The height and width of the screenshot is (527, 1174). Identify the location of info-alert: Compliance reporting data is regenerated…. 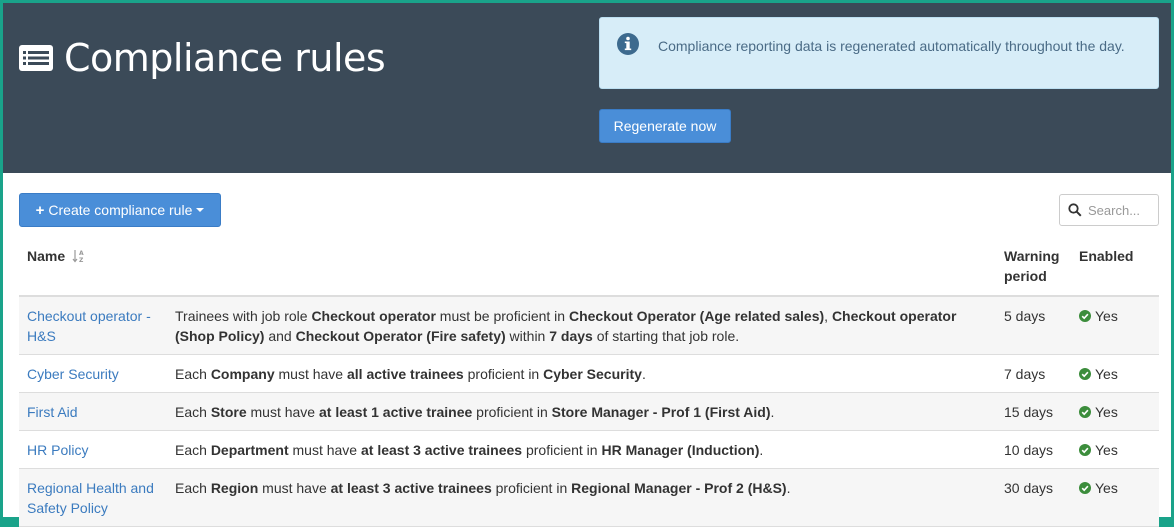
(879, 53).